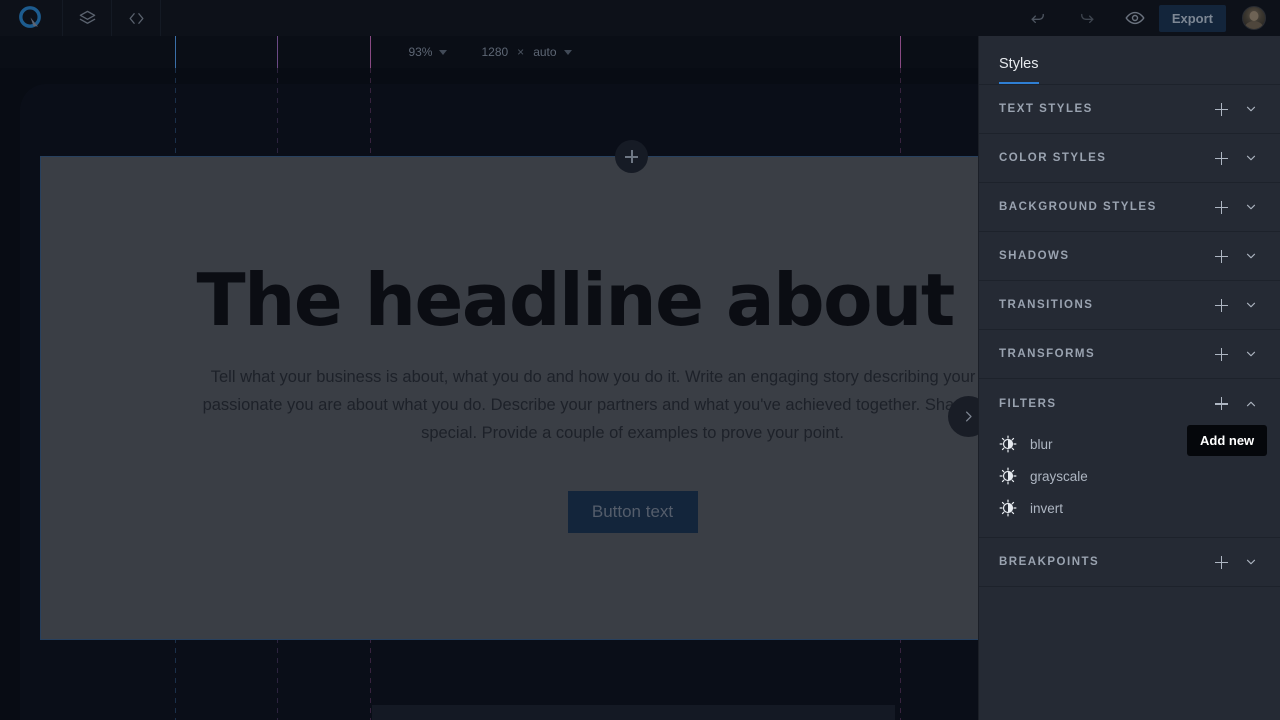  What do you see at coordinates (1227, 440) in the screenshot?
I see `add-new-tooltip: Add new` at bounding box center [1227, 440].